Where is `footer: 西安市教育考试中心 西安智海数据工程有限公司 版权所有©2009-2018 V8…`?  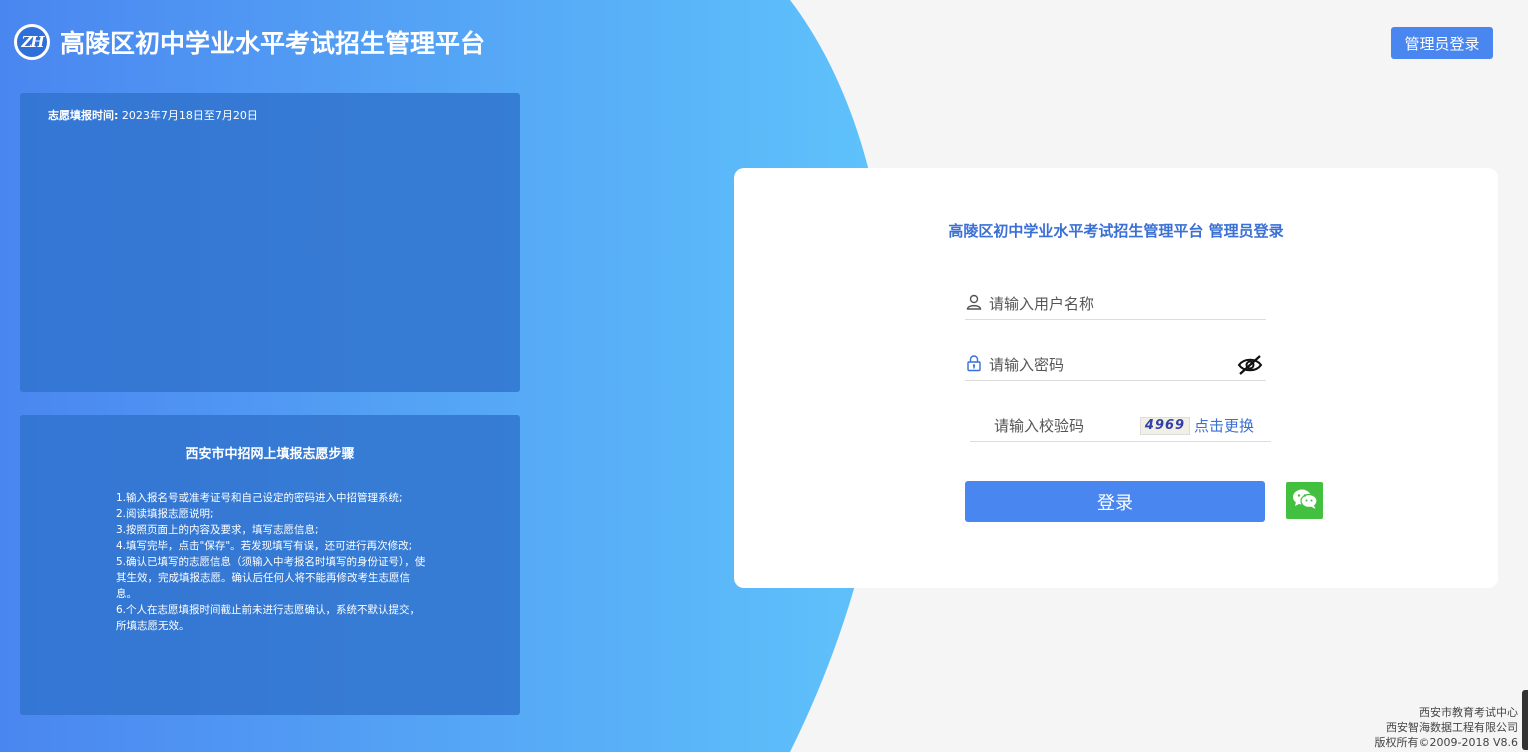 footer: 西安市教育考试中心 西安智海数据工程有限公司 版权所有©2009-2018 V8… is located at coordinates (1446, 727).